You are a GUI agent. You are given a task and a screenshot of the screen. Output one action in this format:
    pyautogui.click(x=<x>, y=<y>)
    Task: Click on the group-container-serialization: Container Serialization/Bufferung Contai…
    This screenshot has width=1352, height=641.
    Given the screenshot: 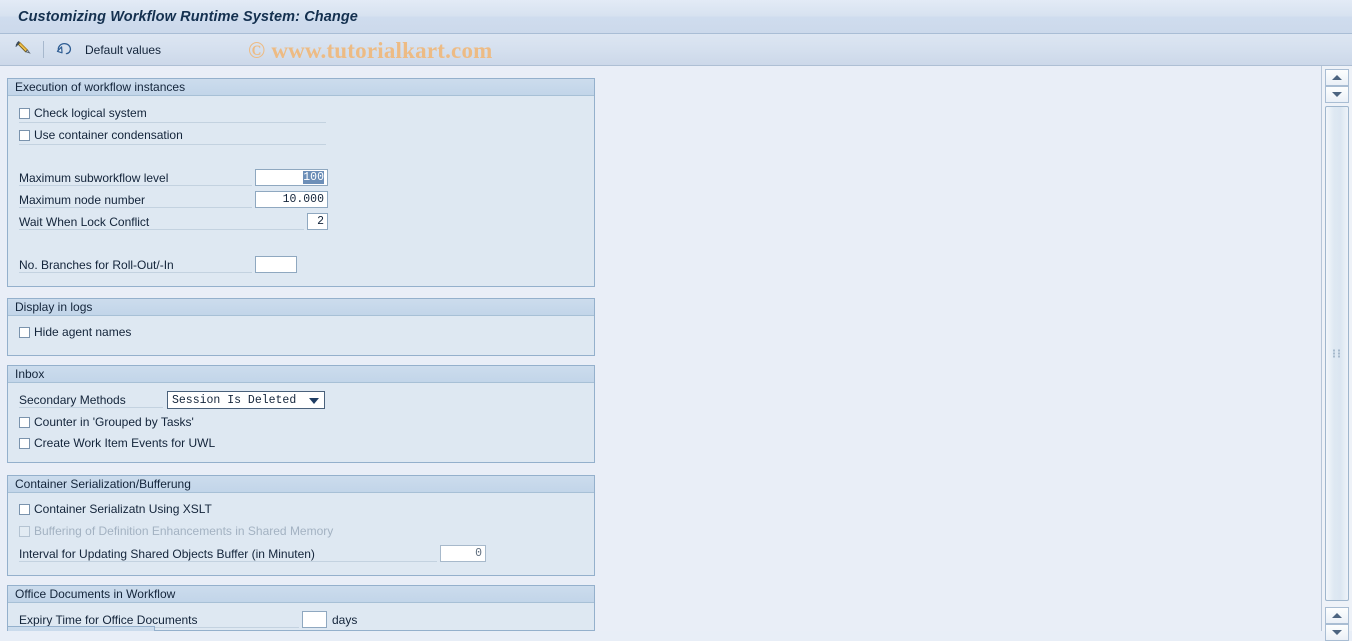 What is the action you would take?
    pyautogui.click(x=301, y=525)
    